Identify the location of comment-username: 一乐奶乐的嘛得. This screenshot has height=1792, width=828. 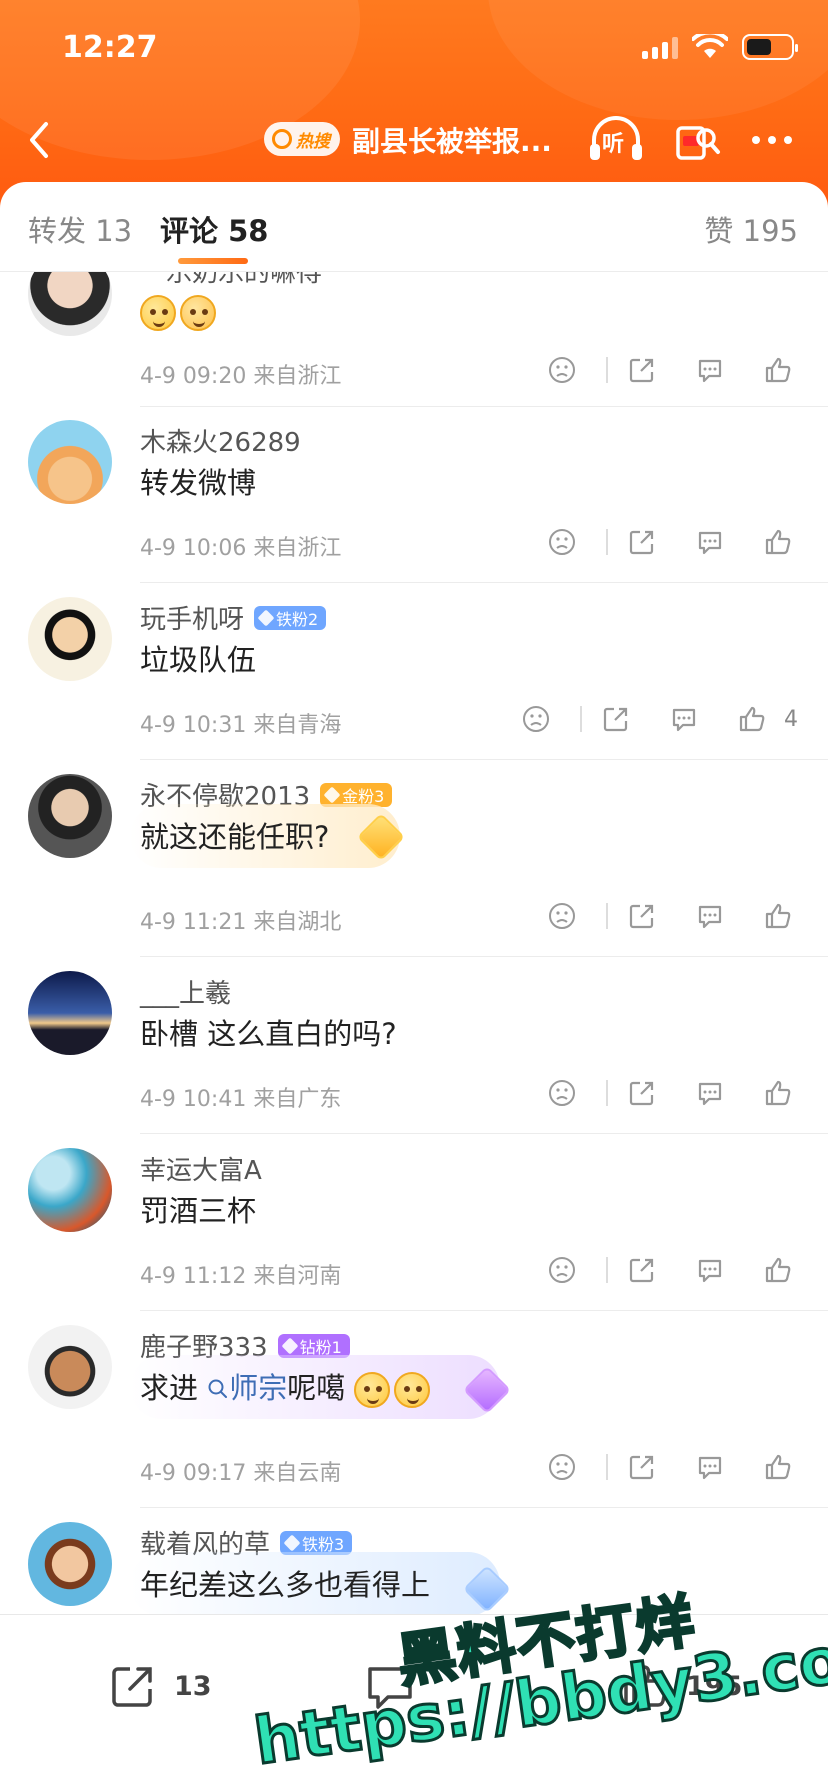
(231, 280).